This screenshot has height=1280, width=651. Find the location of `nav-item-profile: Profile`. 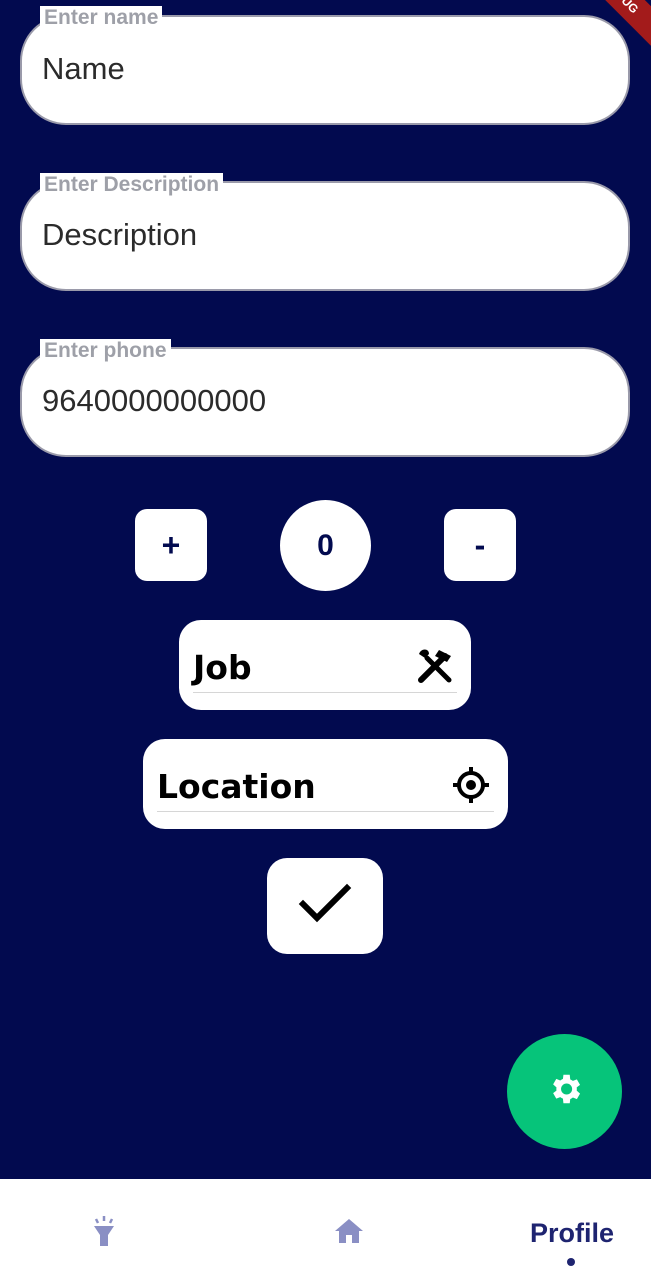

nav-item-profile: Profile is located at coordinates (572, 1233).